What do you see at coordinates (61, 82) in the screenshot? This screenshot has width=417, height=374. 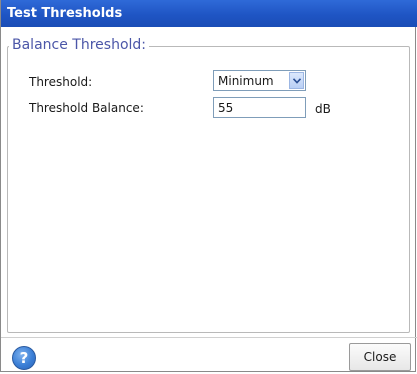 I see `threshold-label: Threshold:` at bounding box center [61, 82].